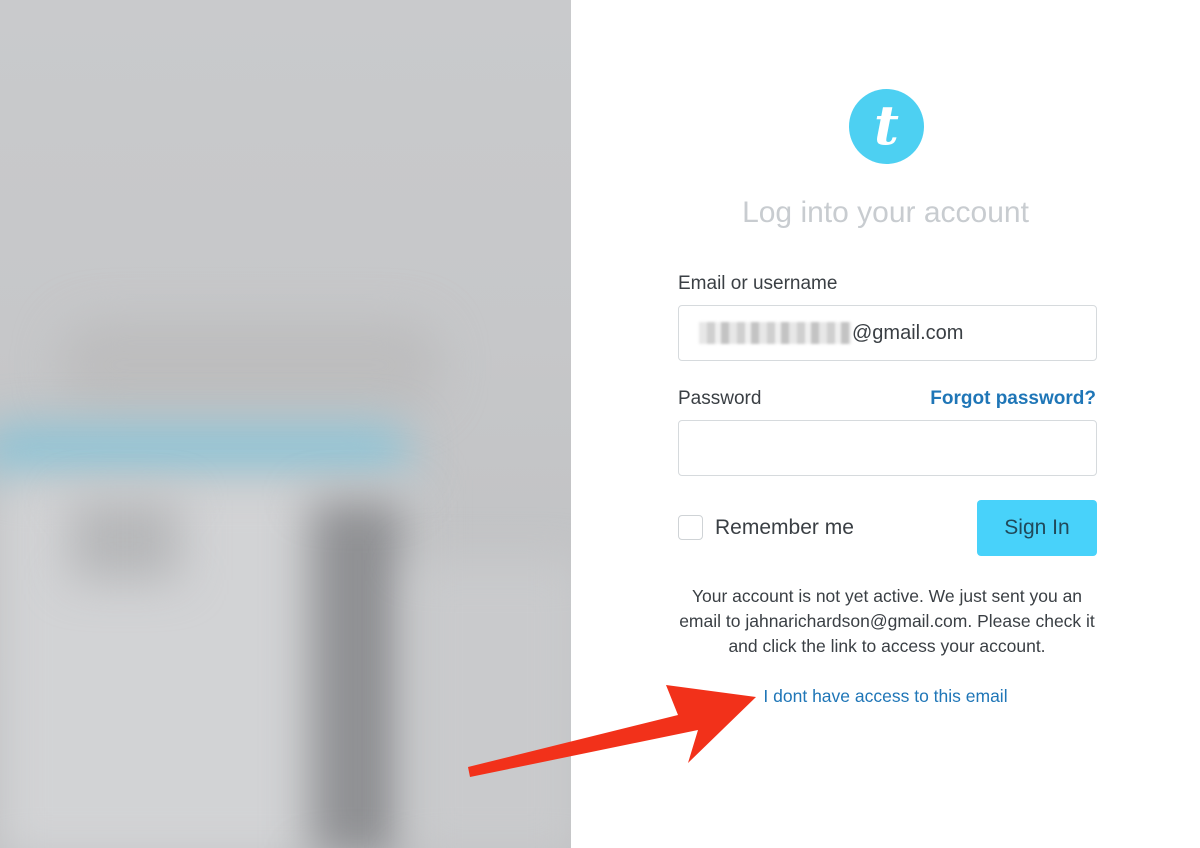 This screenshot has width=1200, height=848. I want to click on password-label: Password, so click(720, 398).